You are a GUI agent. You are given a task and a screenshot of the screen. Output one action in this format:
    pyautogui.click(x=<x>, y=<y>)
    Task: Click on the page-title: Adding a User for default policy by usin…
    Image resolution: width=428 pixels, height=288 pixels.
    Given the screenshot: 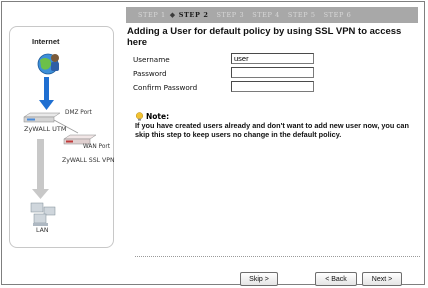 What is the action you would take?
    pyautogui.click(x=264, y=37)
    